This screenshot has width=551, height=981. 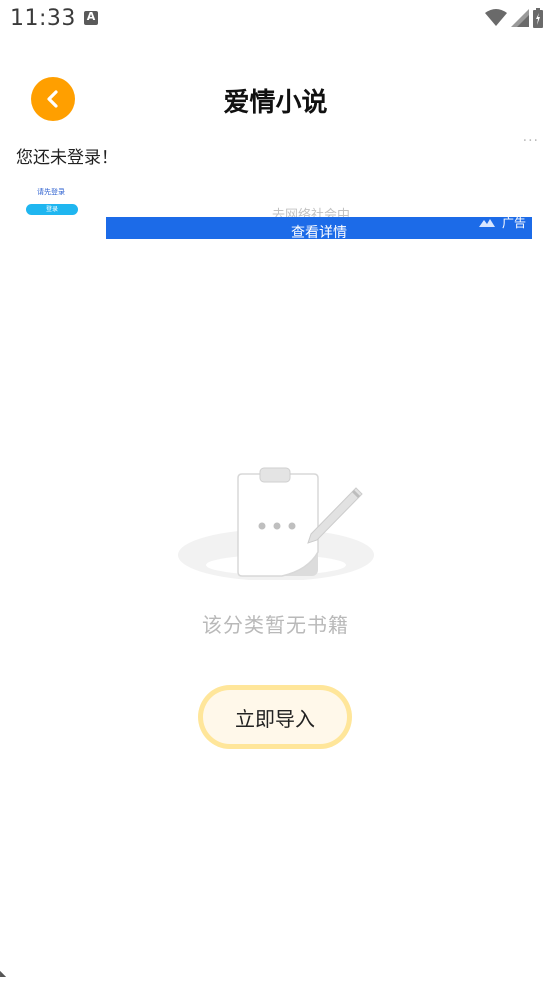 I want to click on import-now-button: 立即导入, so click(x=275, y=717).